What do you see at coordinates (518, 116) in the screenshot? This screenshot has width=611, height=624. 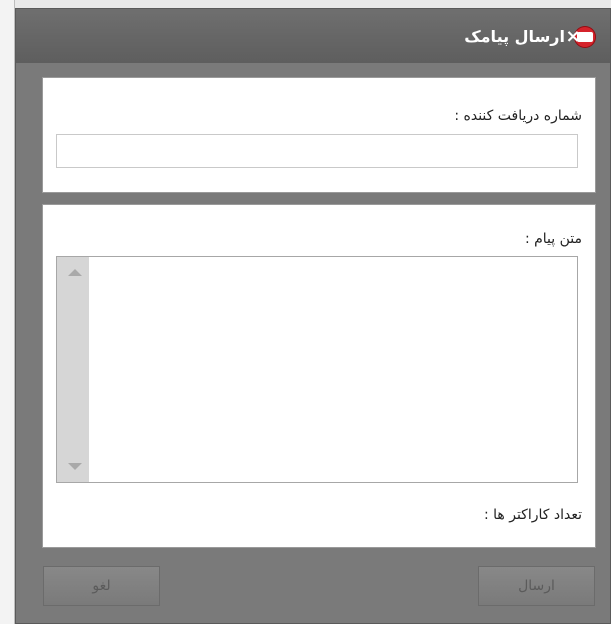 I see `recipient-label: شماره دریافت کننده :` at bounding box center [518, 116].